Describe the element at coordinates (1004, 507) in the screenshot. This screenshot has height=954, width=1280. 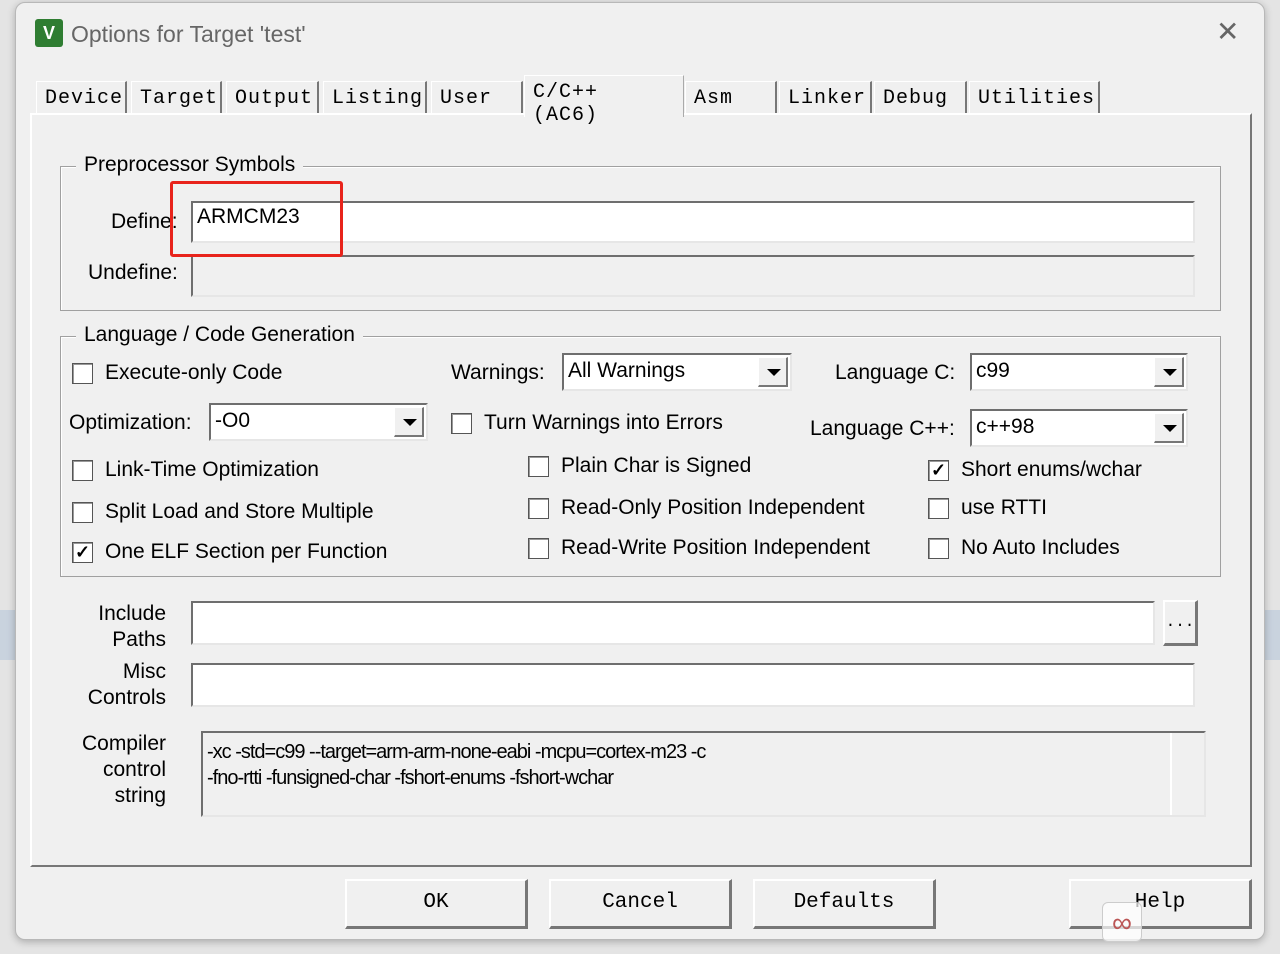
I see `checkbox-label: use RTTI` at that location.